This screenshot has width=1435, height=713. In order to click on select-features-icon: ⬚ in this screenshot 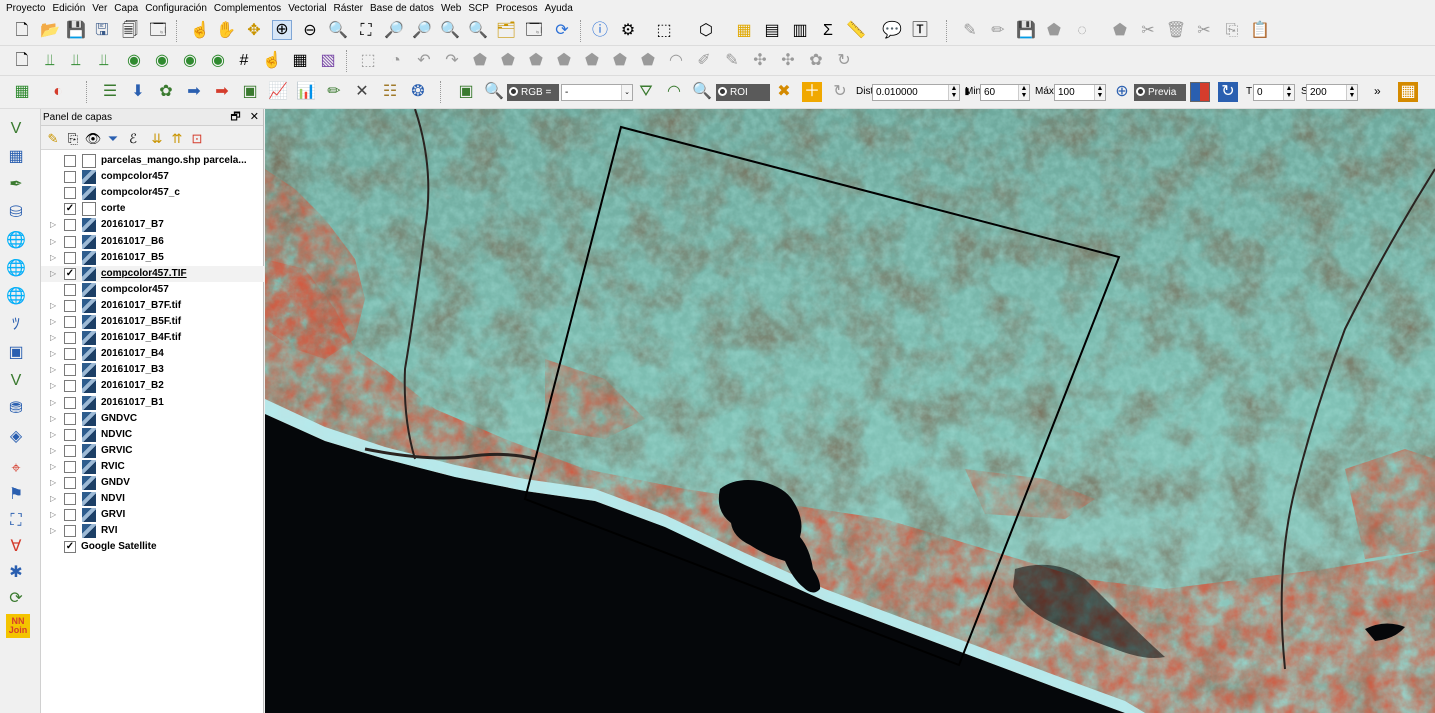, I will do `click(664, 31)`.